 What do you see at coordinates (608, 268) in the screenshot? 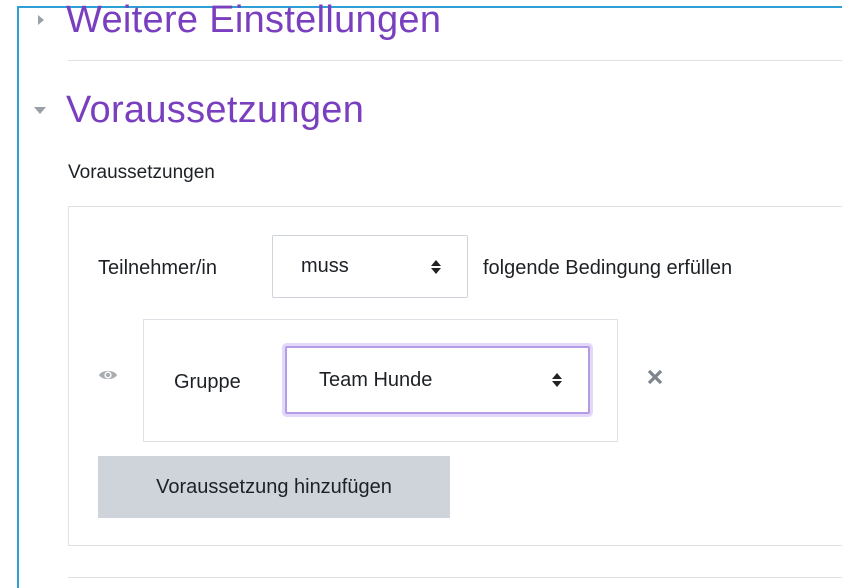
I see `restriction-suffix-text: folgende Bedingung erfüllen` at bounding box center [608, 268].